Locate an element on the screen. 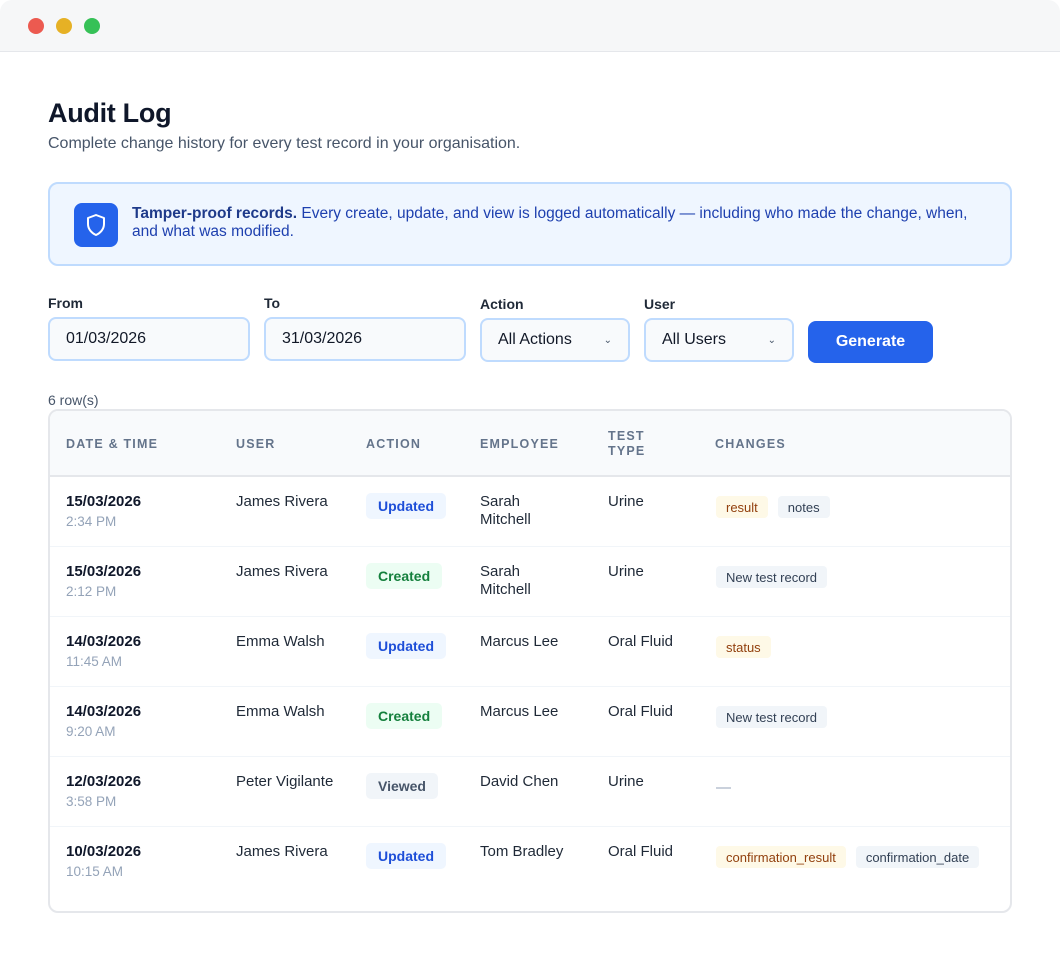 The image size is (1060, 957). date-time-cell: 14/03/2026 9:20 AM is located at coordinates (103, 722).